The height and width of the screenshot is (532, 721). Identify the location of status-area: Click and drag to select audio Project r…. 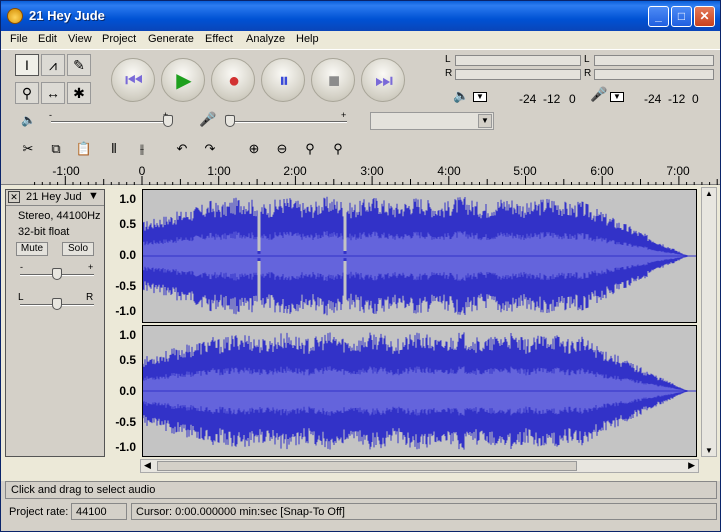
(360, 506).